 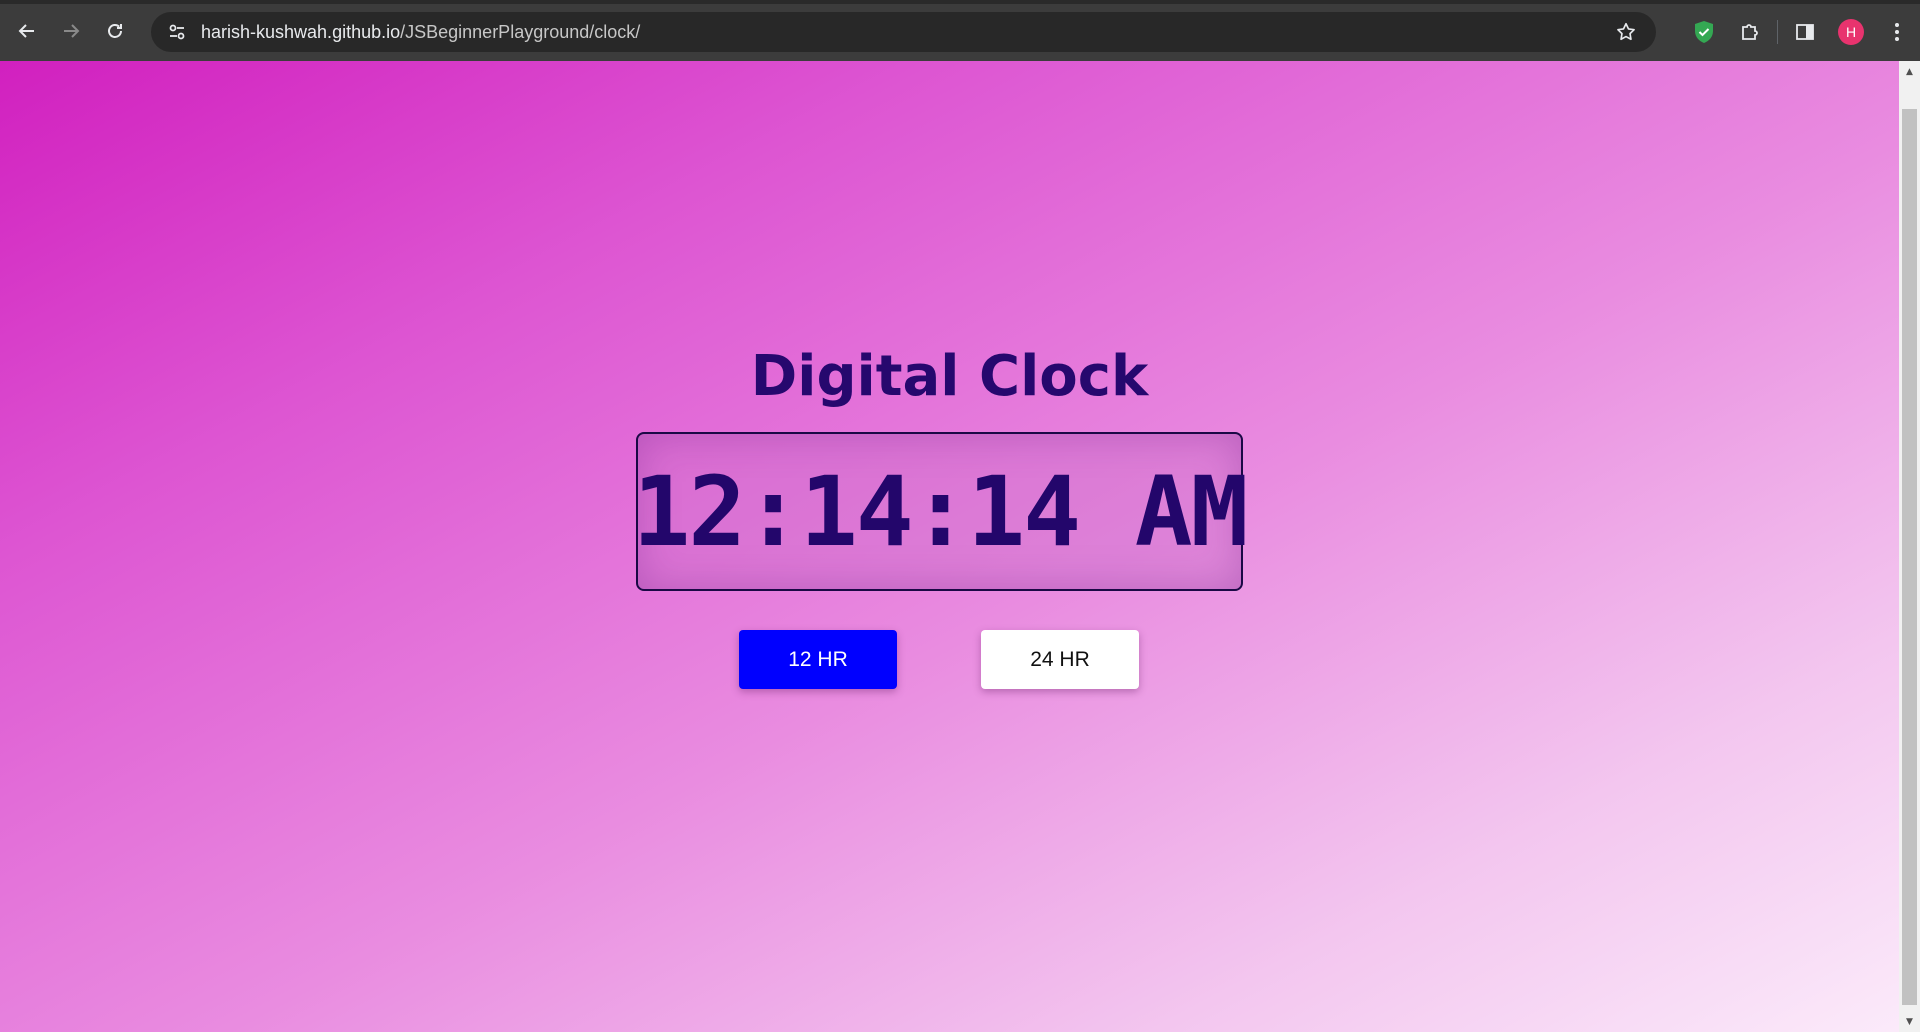 I want to click on shield-extension-button, so click(x=1704, y=32).